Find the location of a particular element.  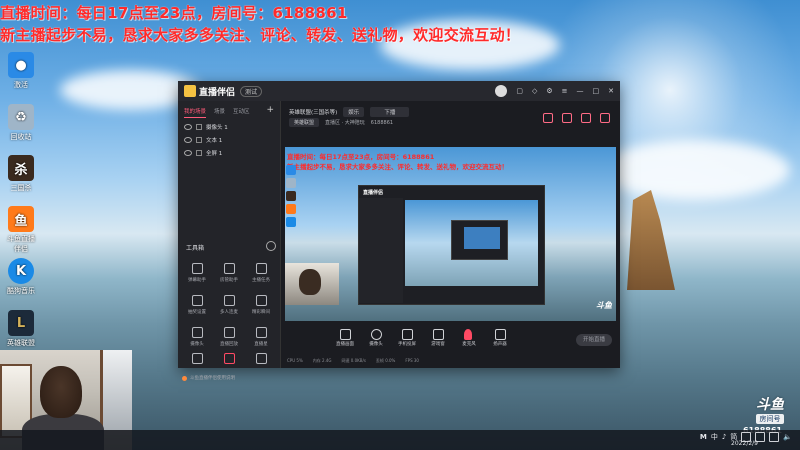

message-icon: ▢ is located at coordinates (519, 91).